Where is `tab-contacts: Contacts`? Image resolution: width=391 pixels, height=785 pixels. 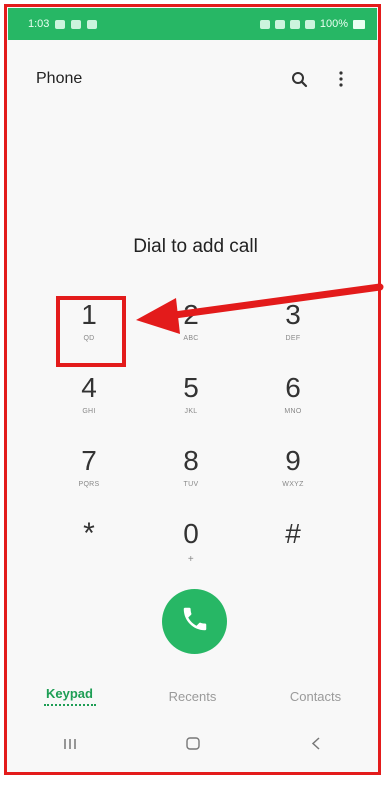 tab-contacts: Contacts is located at coordinates (315, 696).